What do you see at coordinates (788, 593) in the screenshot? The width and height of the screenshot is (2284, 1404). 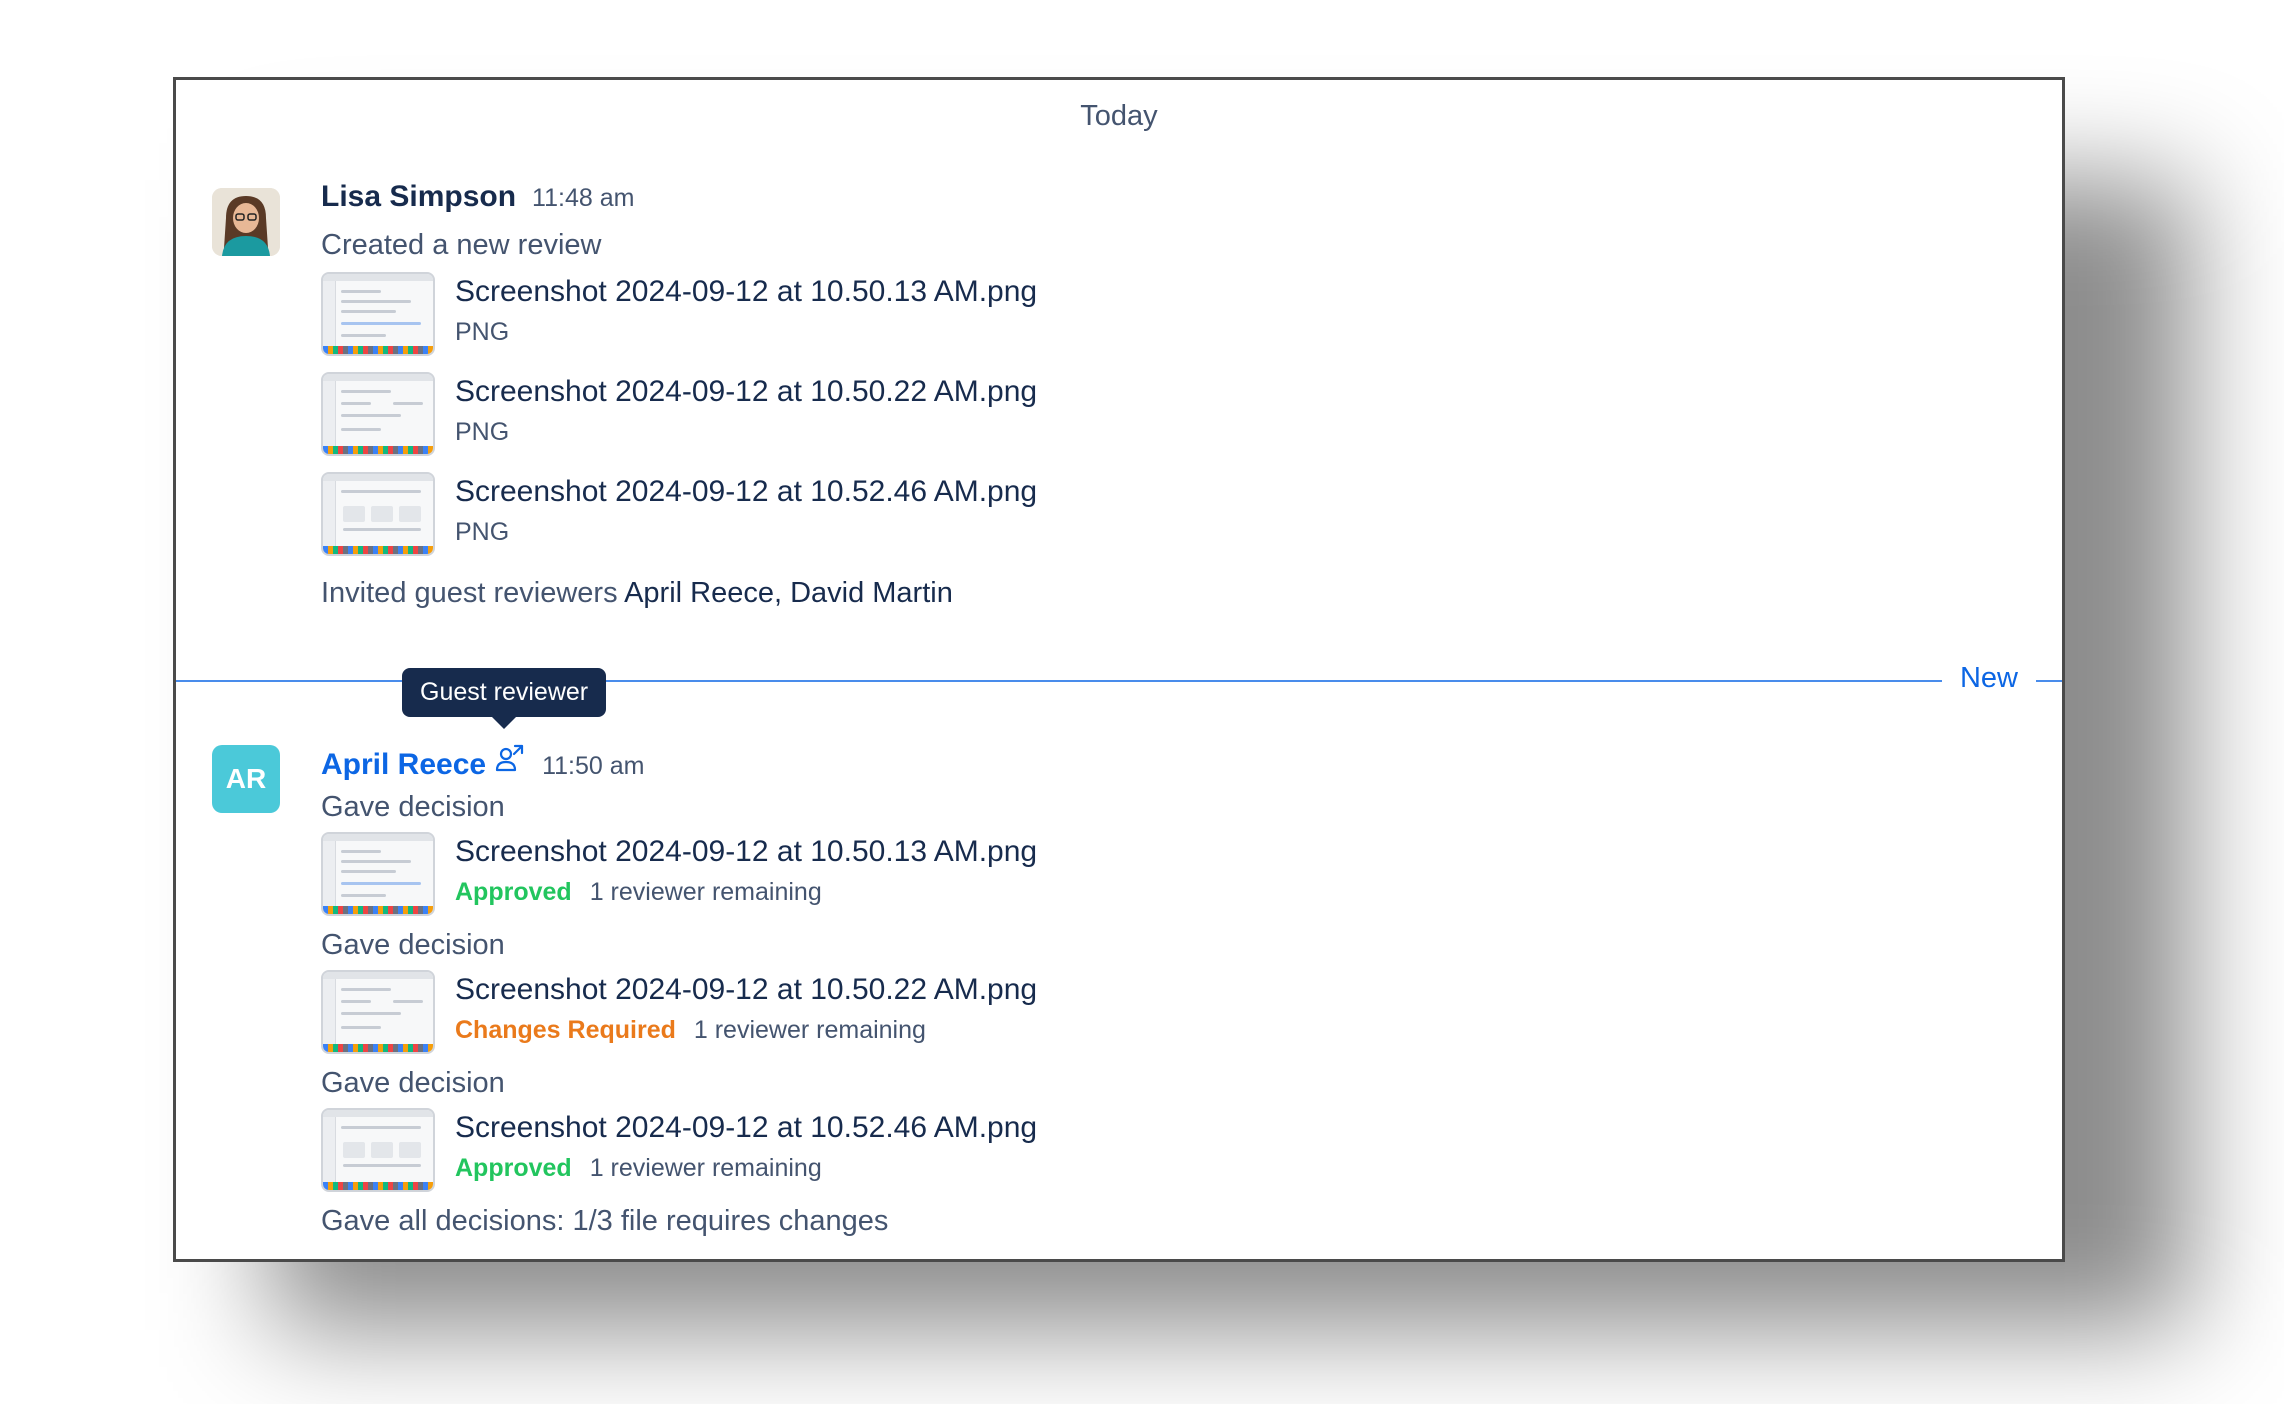 I see `invited-names: April Reece, David Martin` at bounding box center [788, 593].